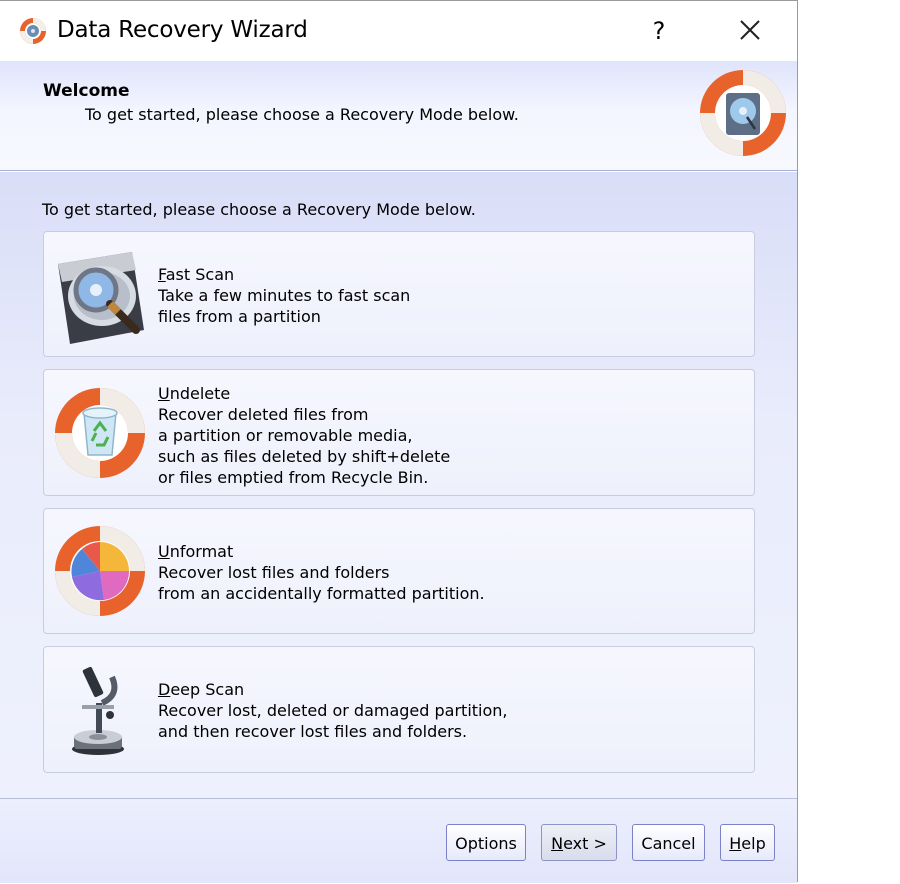 Image resolution: width=900 pixels, height=884 pixels. Describe the element at coordinates (659, 31) in the screenshot. I see `title-help-button: ?` at that location.